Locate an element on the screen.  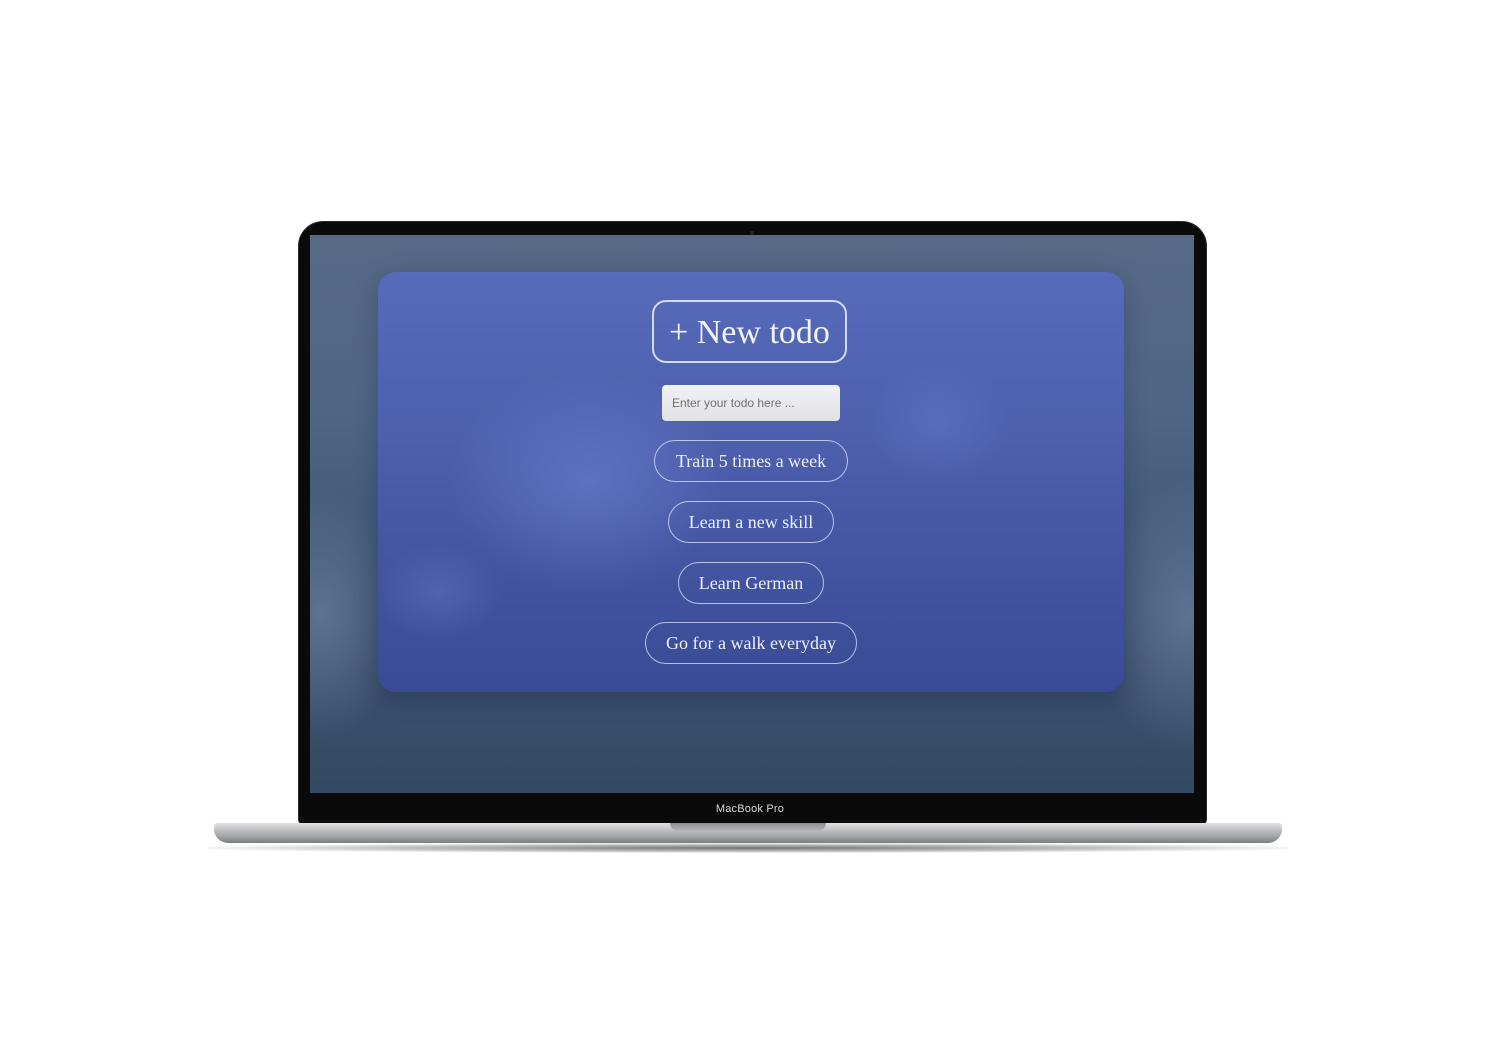
laptop-brand-label: MacBook Pro is located at coordinates (750, 809).